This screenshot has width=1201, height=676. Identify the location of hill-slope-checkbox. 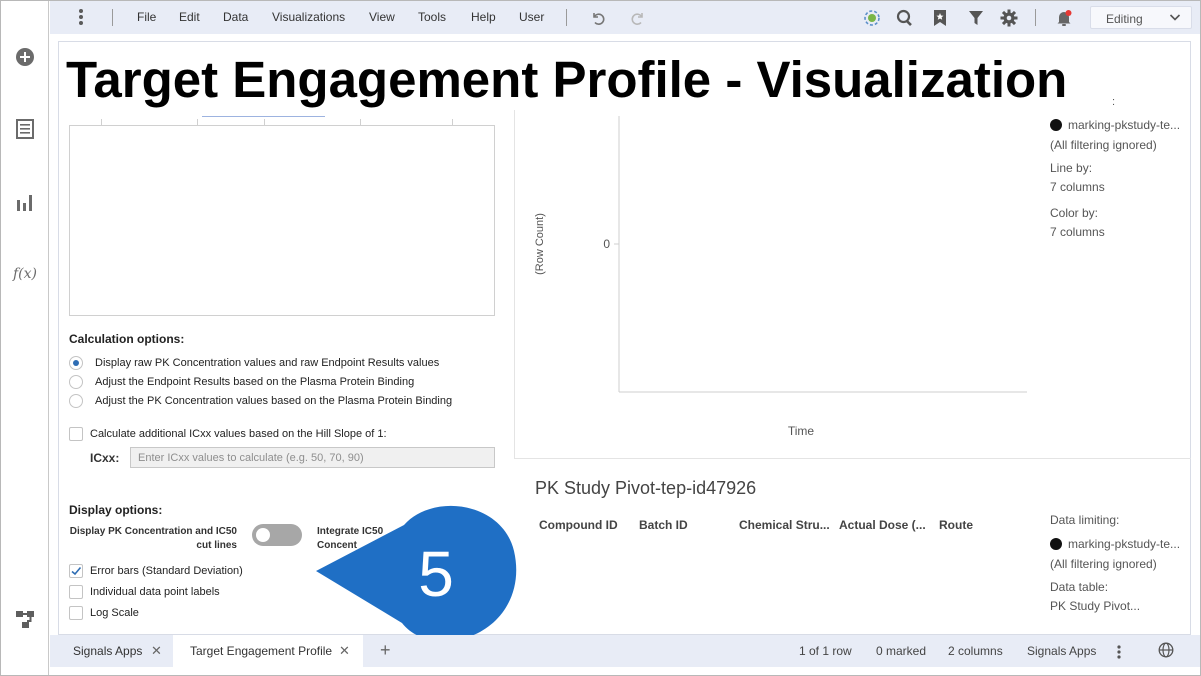
(76, 434).